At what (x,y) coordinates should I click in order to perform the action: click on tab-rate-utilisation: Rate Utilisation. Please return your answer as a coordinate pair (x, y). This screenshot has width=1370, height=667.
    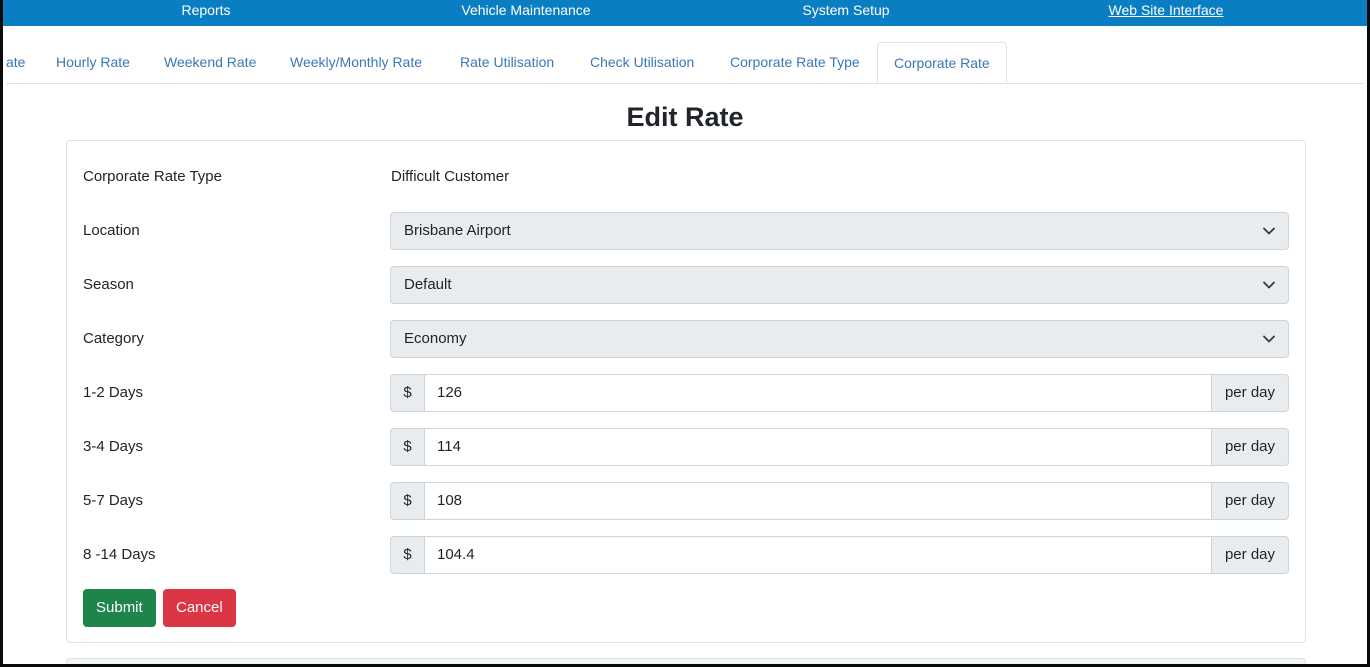
    Looking at the image, I should click on (507, 62).